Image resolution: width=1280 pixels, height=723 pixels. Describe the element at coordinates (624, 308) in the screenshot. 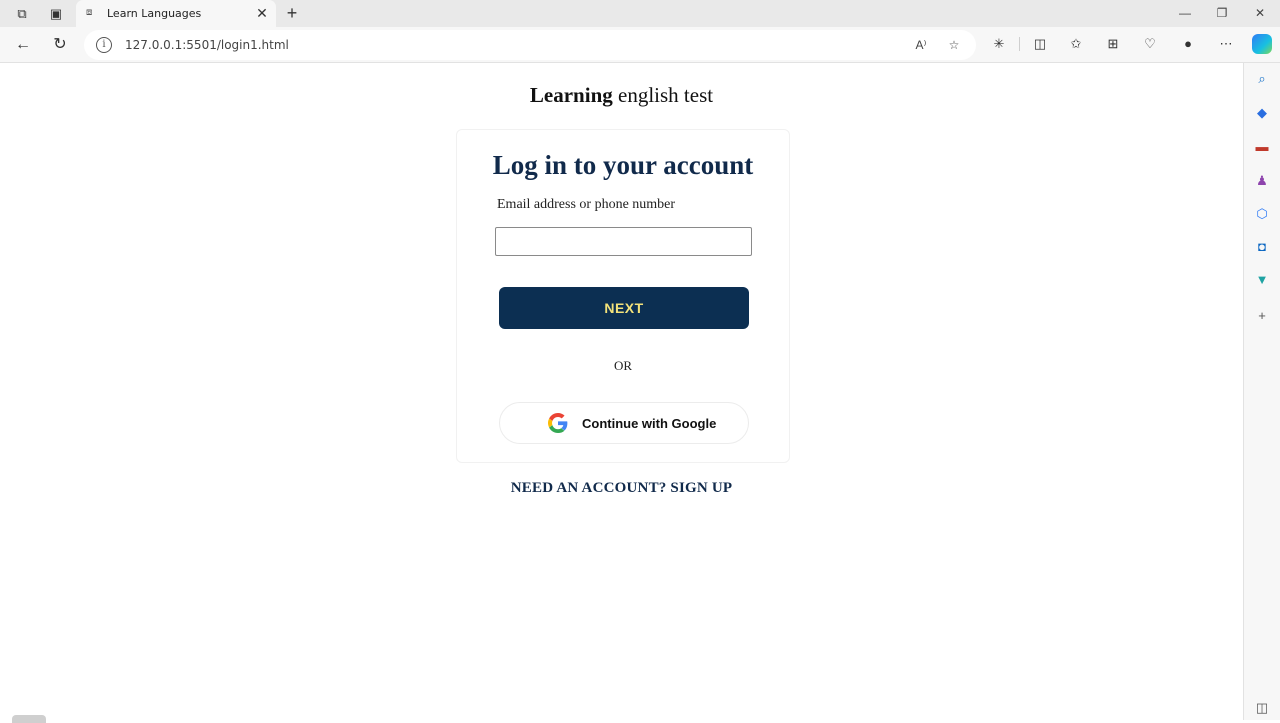

I see `next-button: NEXT` at that location.